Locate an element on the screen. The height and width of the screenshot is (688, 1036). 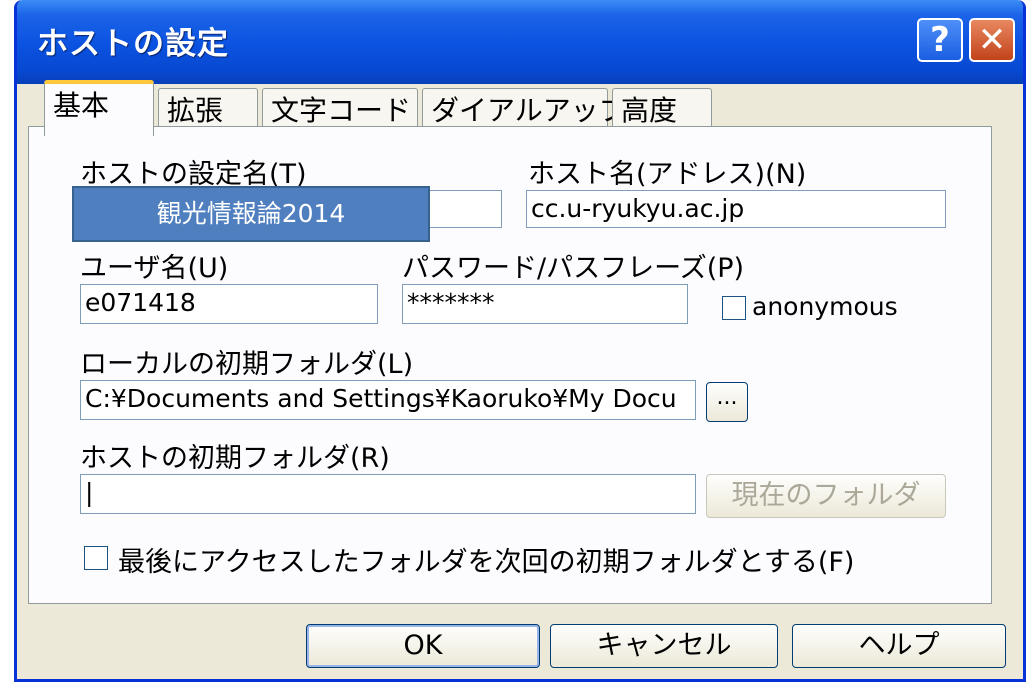
close-icon: ✕ is located at coordinates (992, 40).